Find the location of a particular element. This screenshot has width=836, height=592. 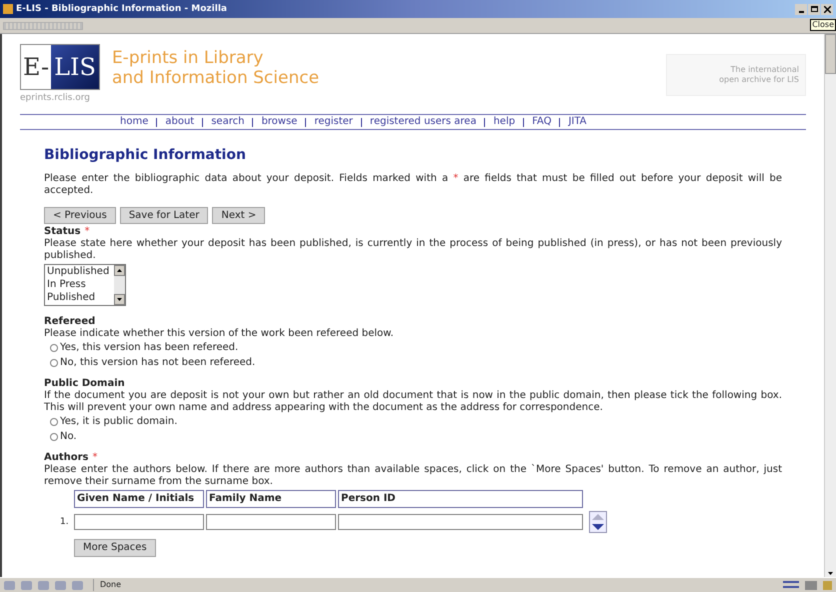

column-header: Family Name is located at coordinates (271, 499).